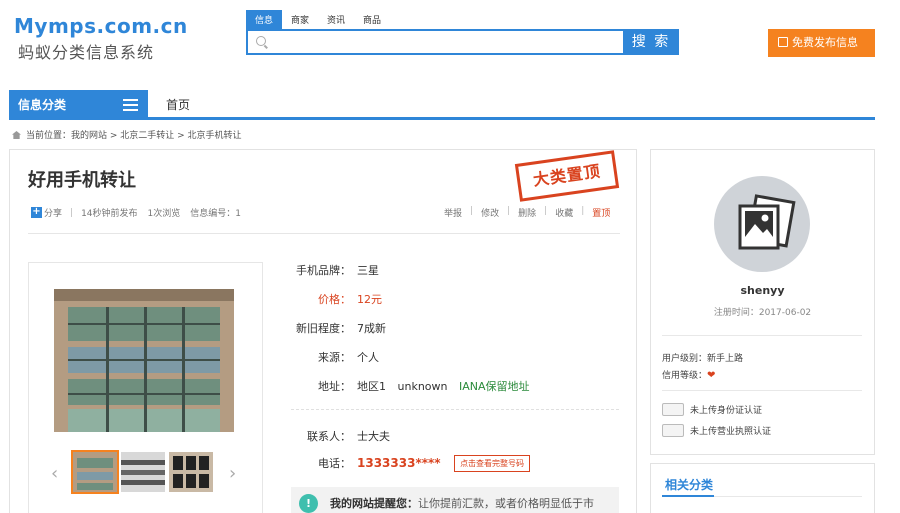 This screenshot has height=513, width=900. I want to click on search-tab-info: 信息, so click(264, 20).